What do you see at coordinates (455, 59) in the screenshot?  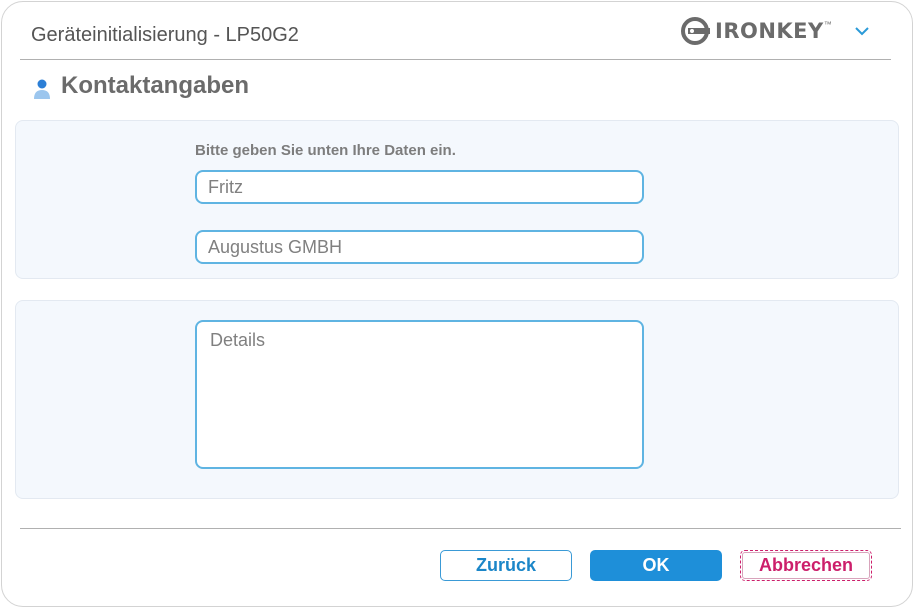 I see `header-divider` at bounding box center [455, 59].